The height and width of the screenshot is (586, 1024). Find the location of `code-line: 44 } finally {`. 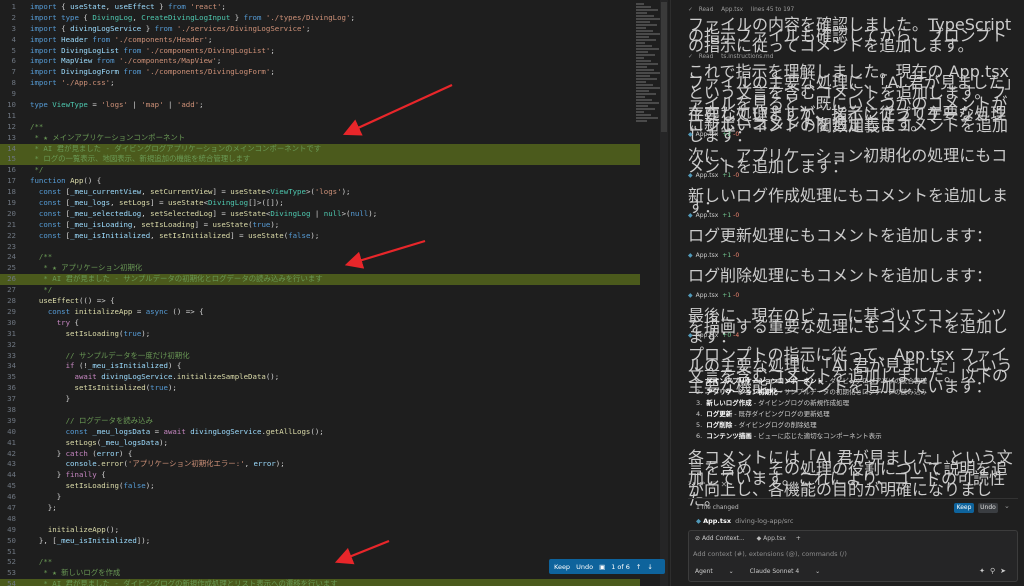

code-line: 44 } finally { is located at coordinates (320, 475).